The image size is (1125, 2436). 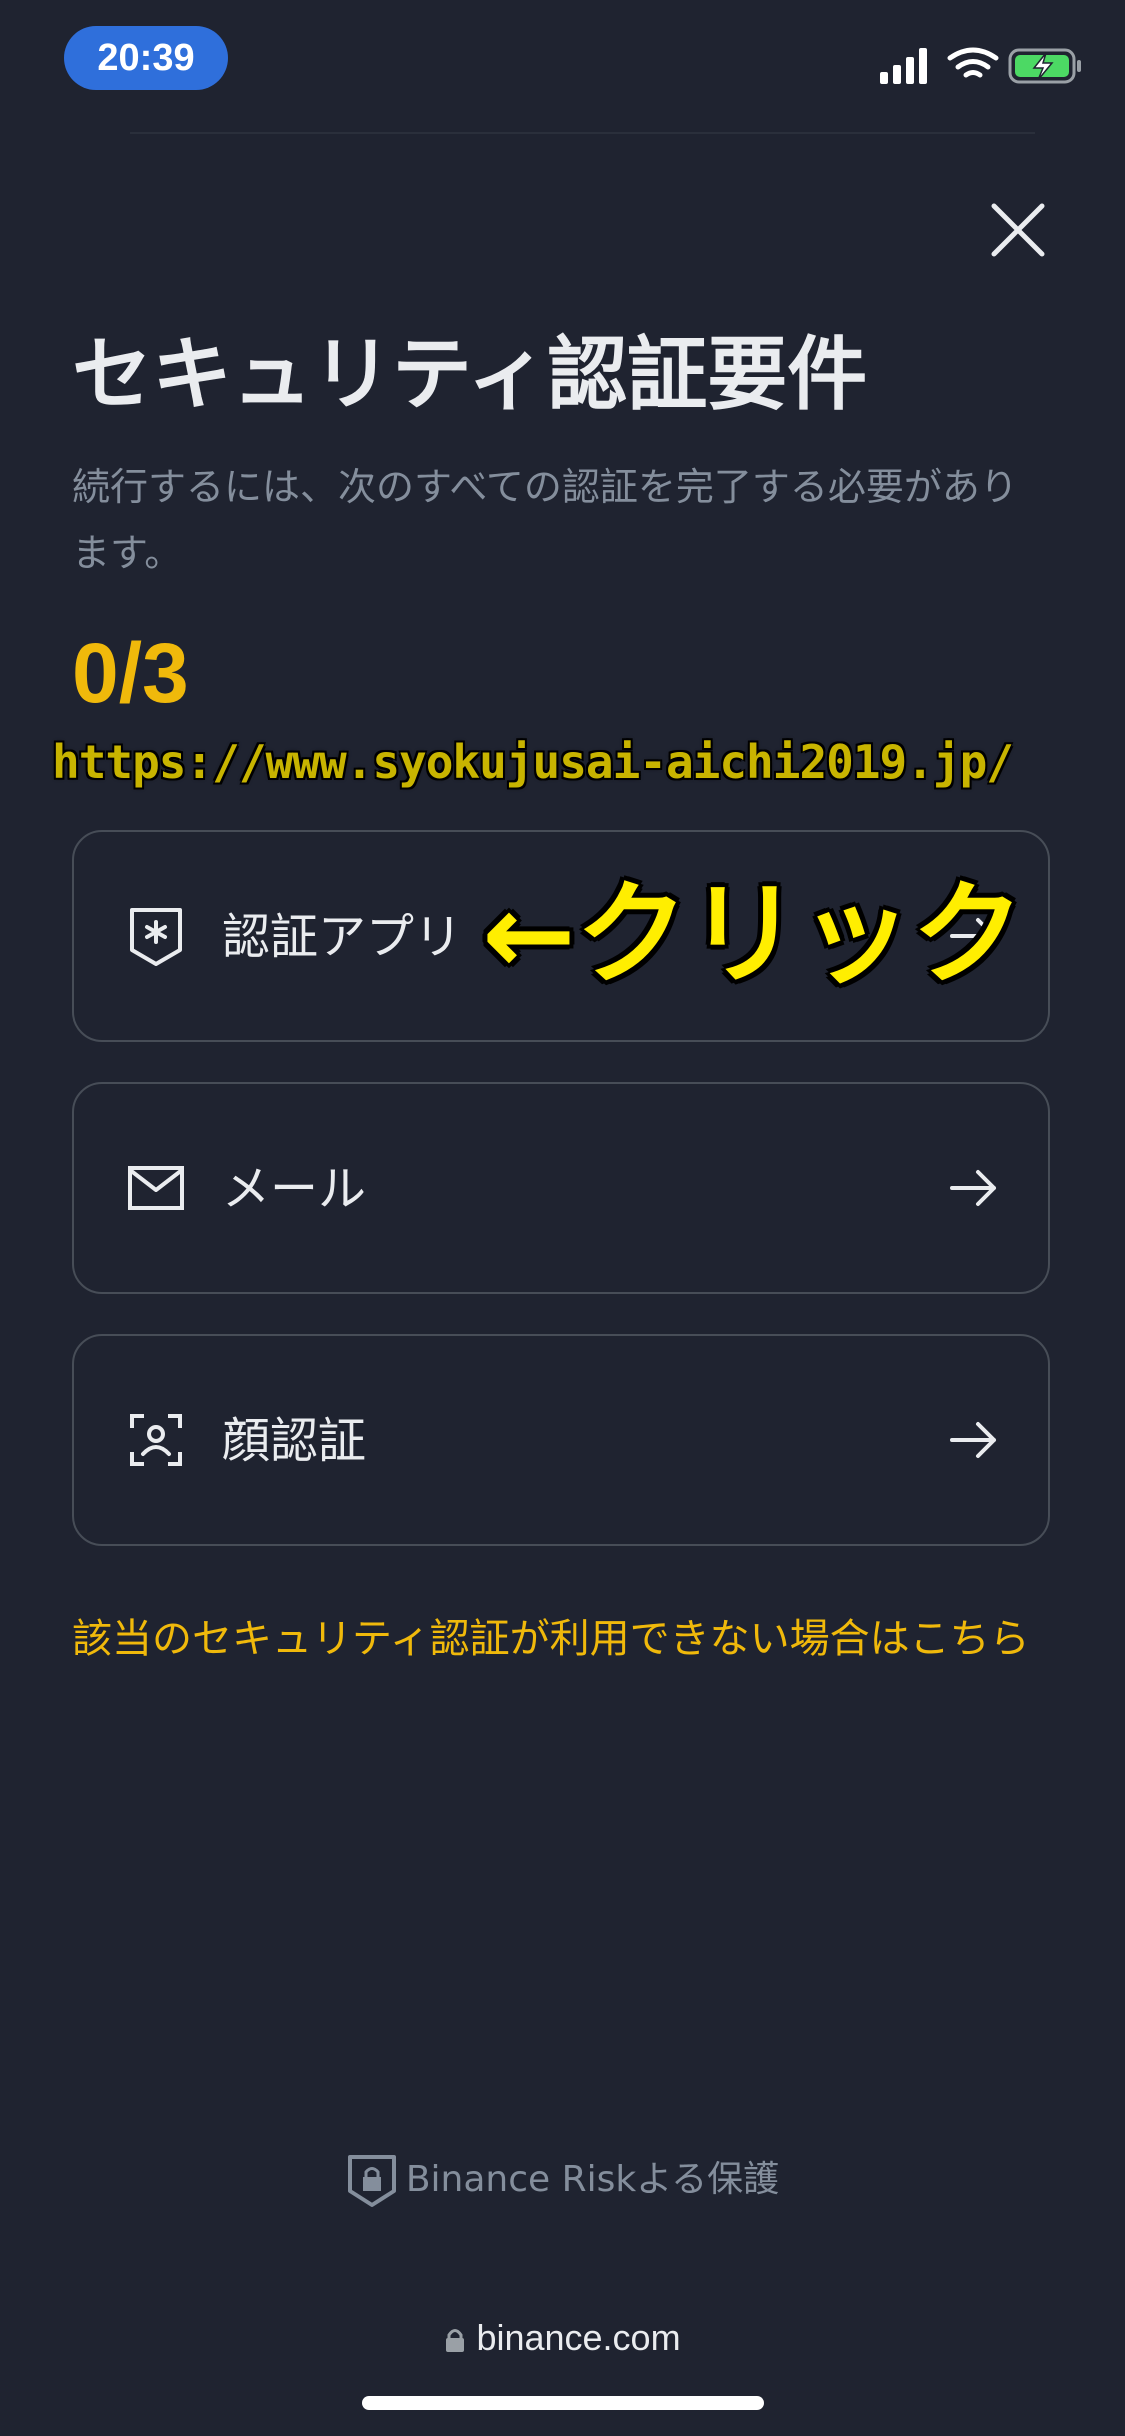 I want to click on close-icon, so click(x=1018, y=230).